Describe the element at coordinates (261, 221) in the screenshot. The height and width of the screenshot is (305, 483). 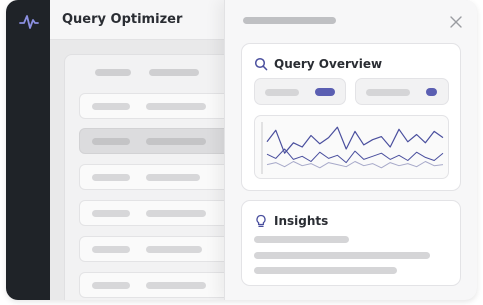
I see `lightbulb-icon` at that location.